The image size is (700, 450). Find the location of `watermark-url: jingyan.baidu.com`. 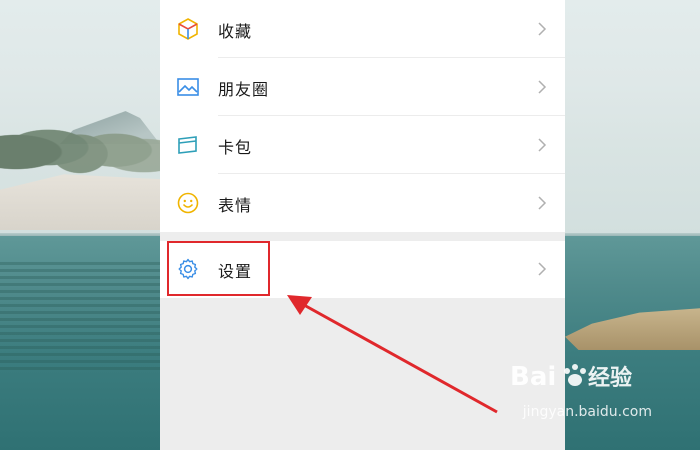

watermark-url: jingyan.baidu.com is located at coordinates (587, 412).